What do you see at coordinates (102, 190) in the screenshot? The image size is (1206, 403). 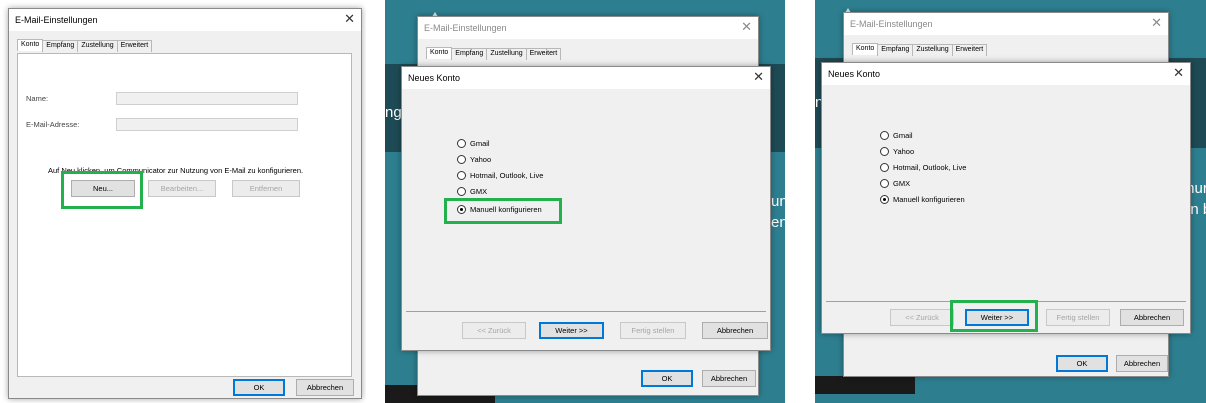 I see `highlight-new-button` at bounding box center [102, 190].